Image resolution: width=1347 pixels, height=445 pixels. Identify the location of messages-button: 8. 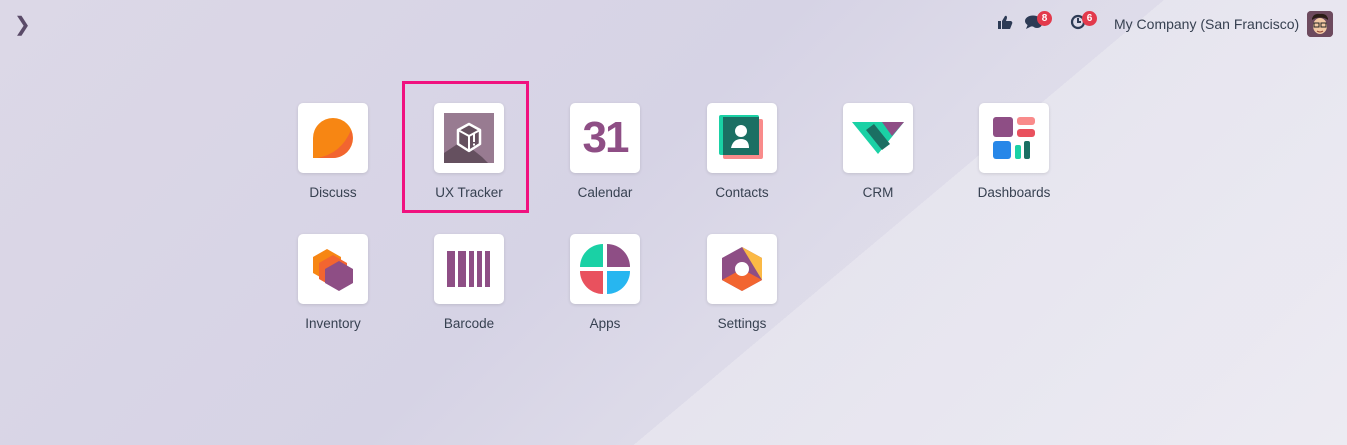
(1038, 20).